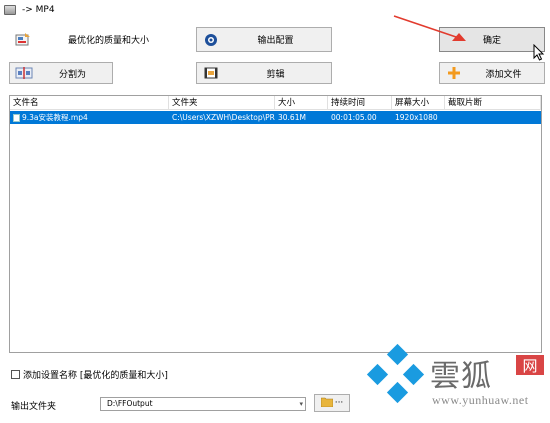 The width and height of the screenshot is (550, 423). What do you see at coordinates (95, 376) in the screenshot?
I see `add-setting-name-label: 添加设置名称 [最优化的质量和大小]` at bounding box center [95, 376].